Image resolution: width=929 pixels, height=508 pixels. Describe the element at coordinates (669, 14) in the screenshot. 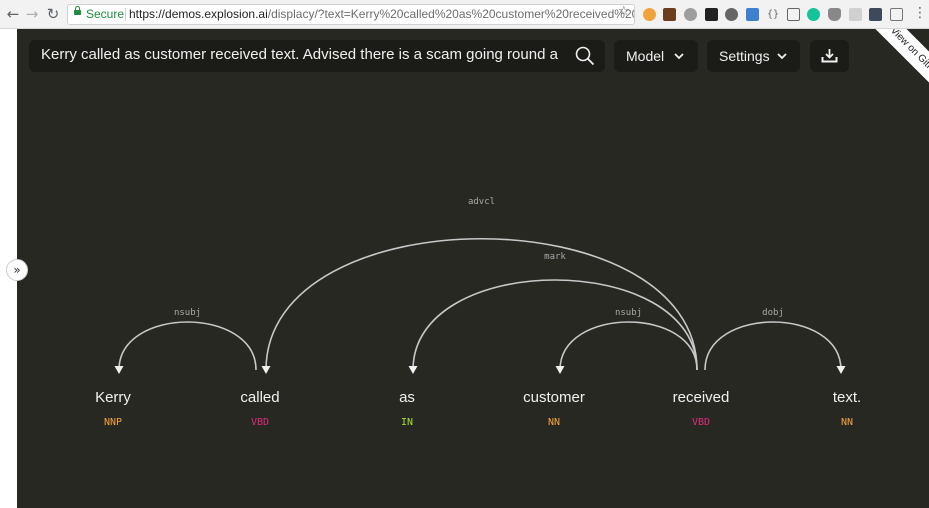

I see `fox-extension-icon` at that location.